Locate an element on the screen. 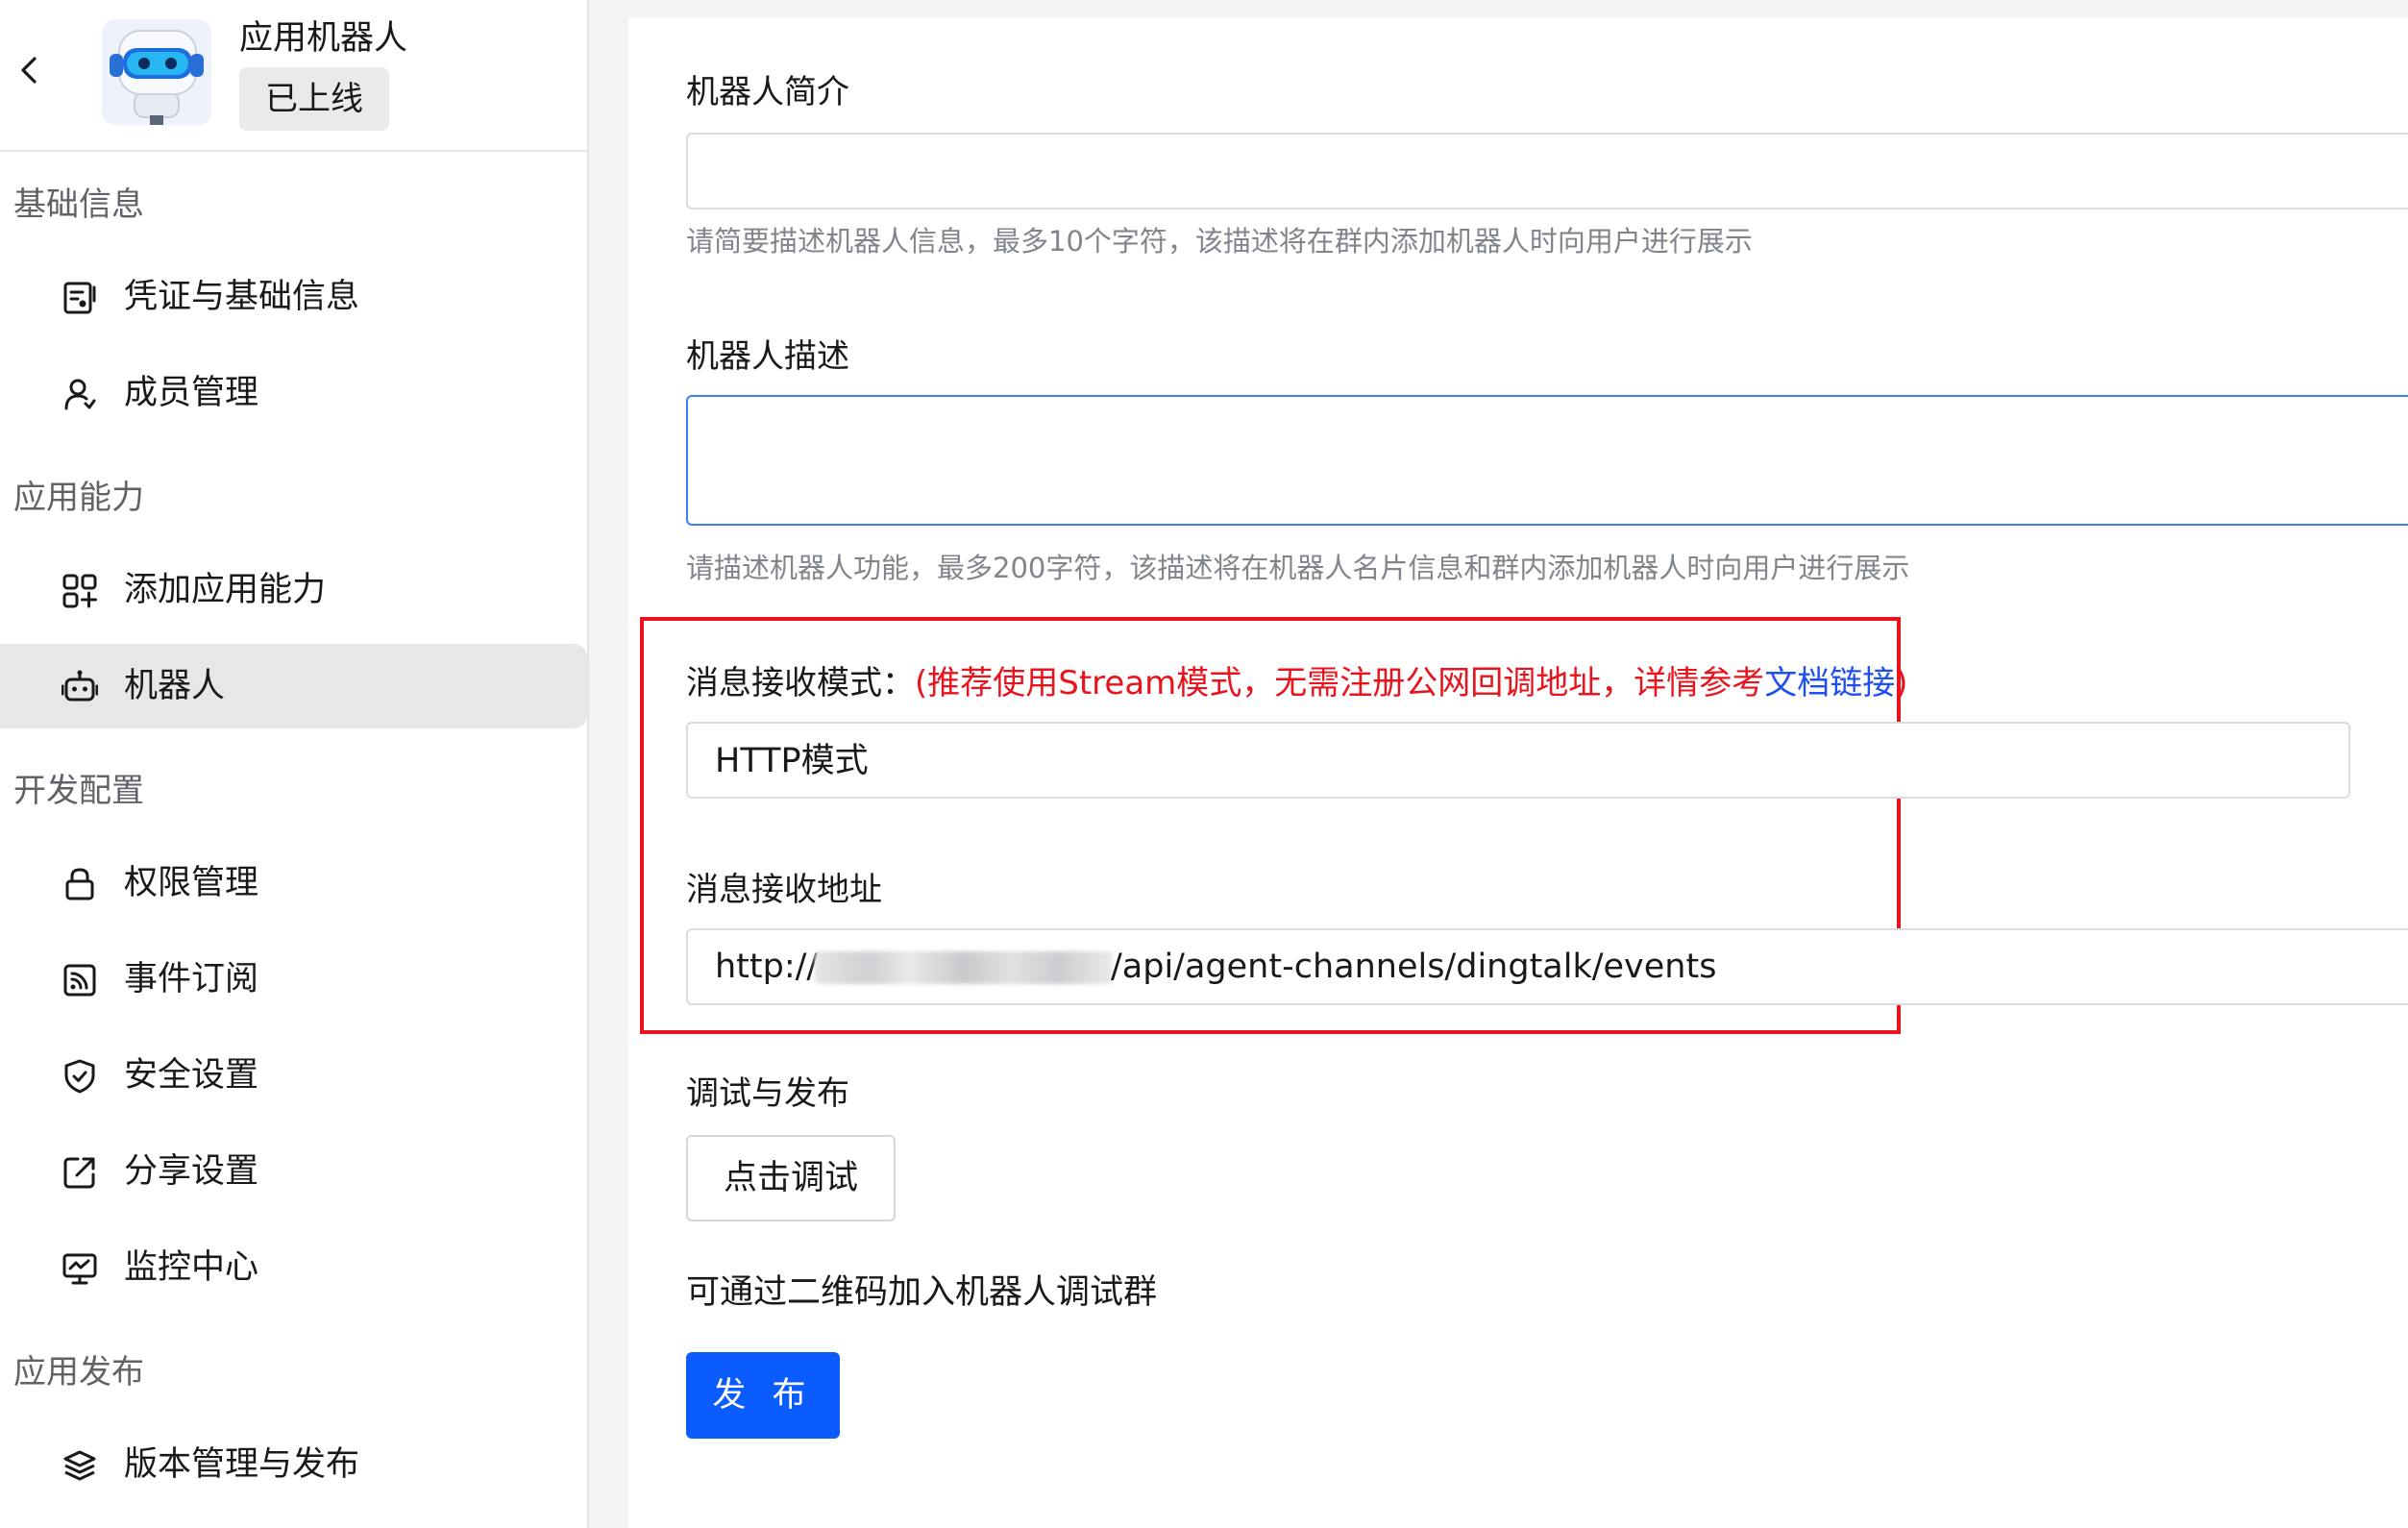 Image resolution: width=2408 pixels, height=1528 pixels. doc-link: 文档链接 is located at coordinates (1829, 683).